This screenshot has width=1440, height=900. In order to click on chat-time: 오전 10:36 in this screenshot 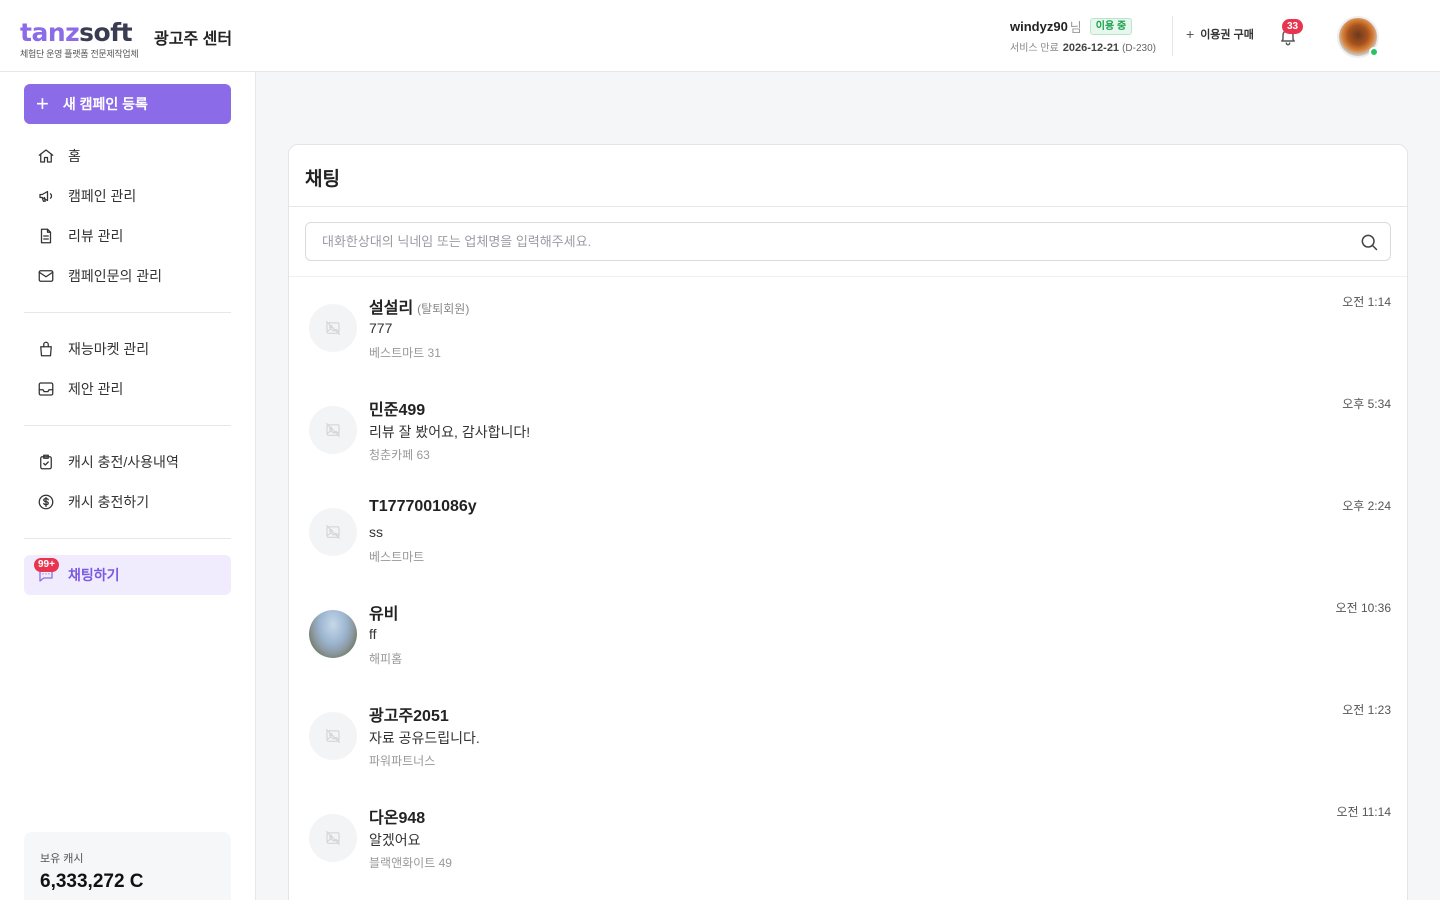, I will do `click(1363, 608)`.